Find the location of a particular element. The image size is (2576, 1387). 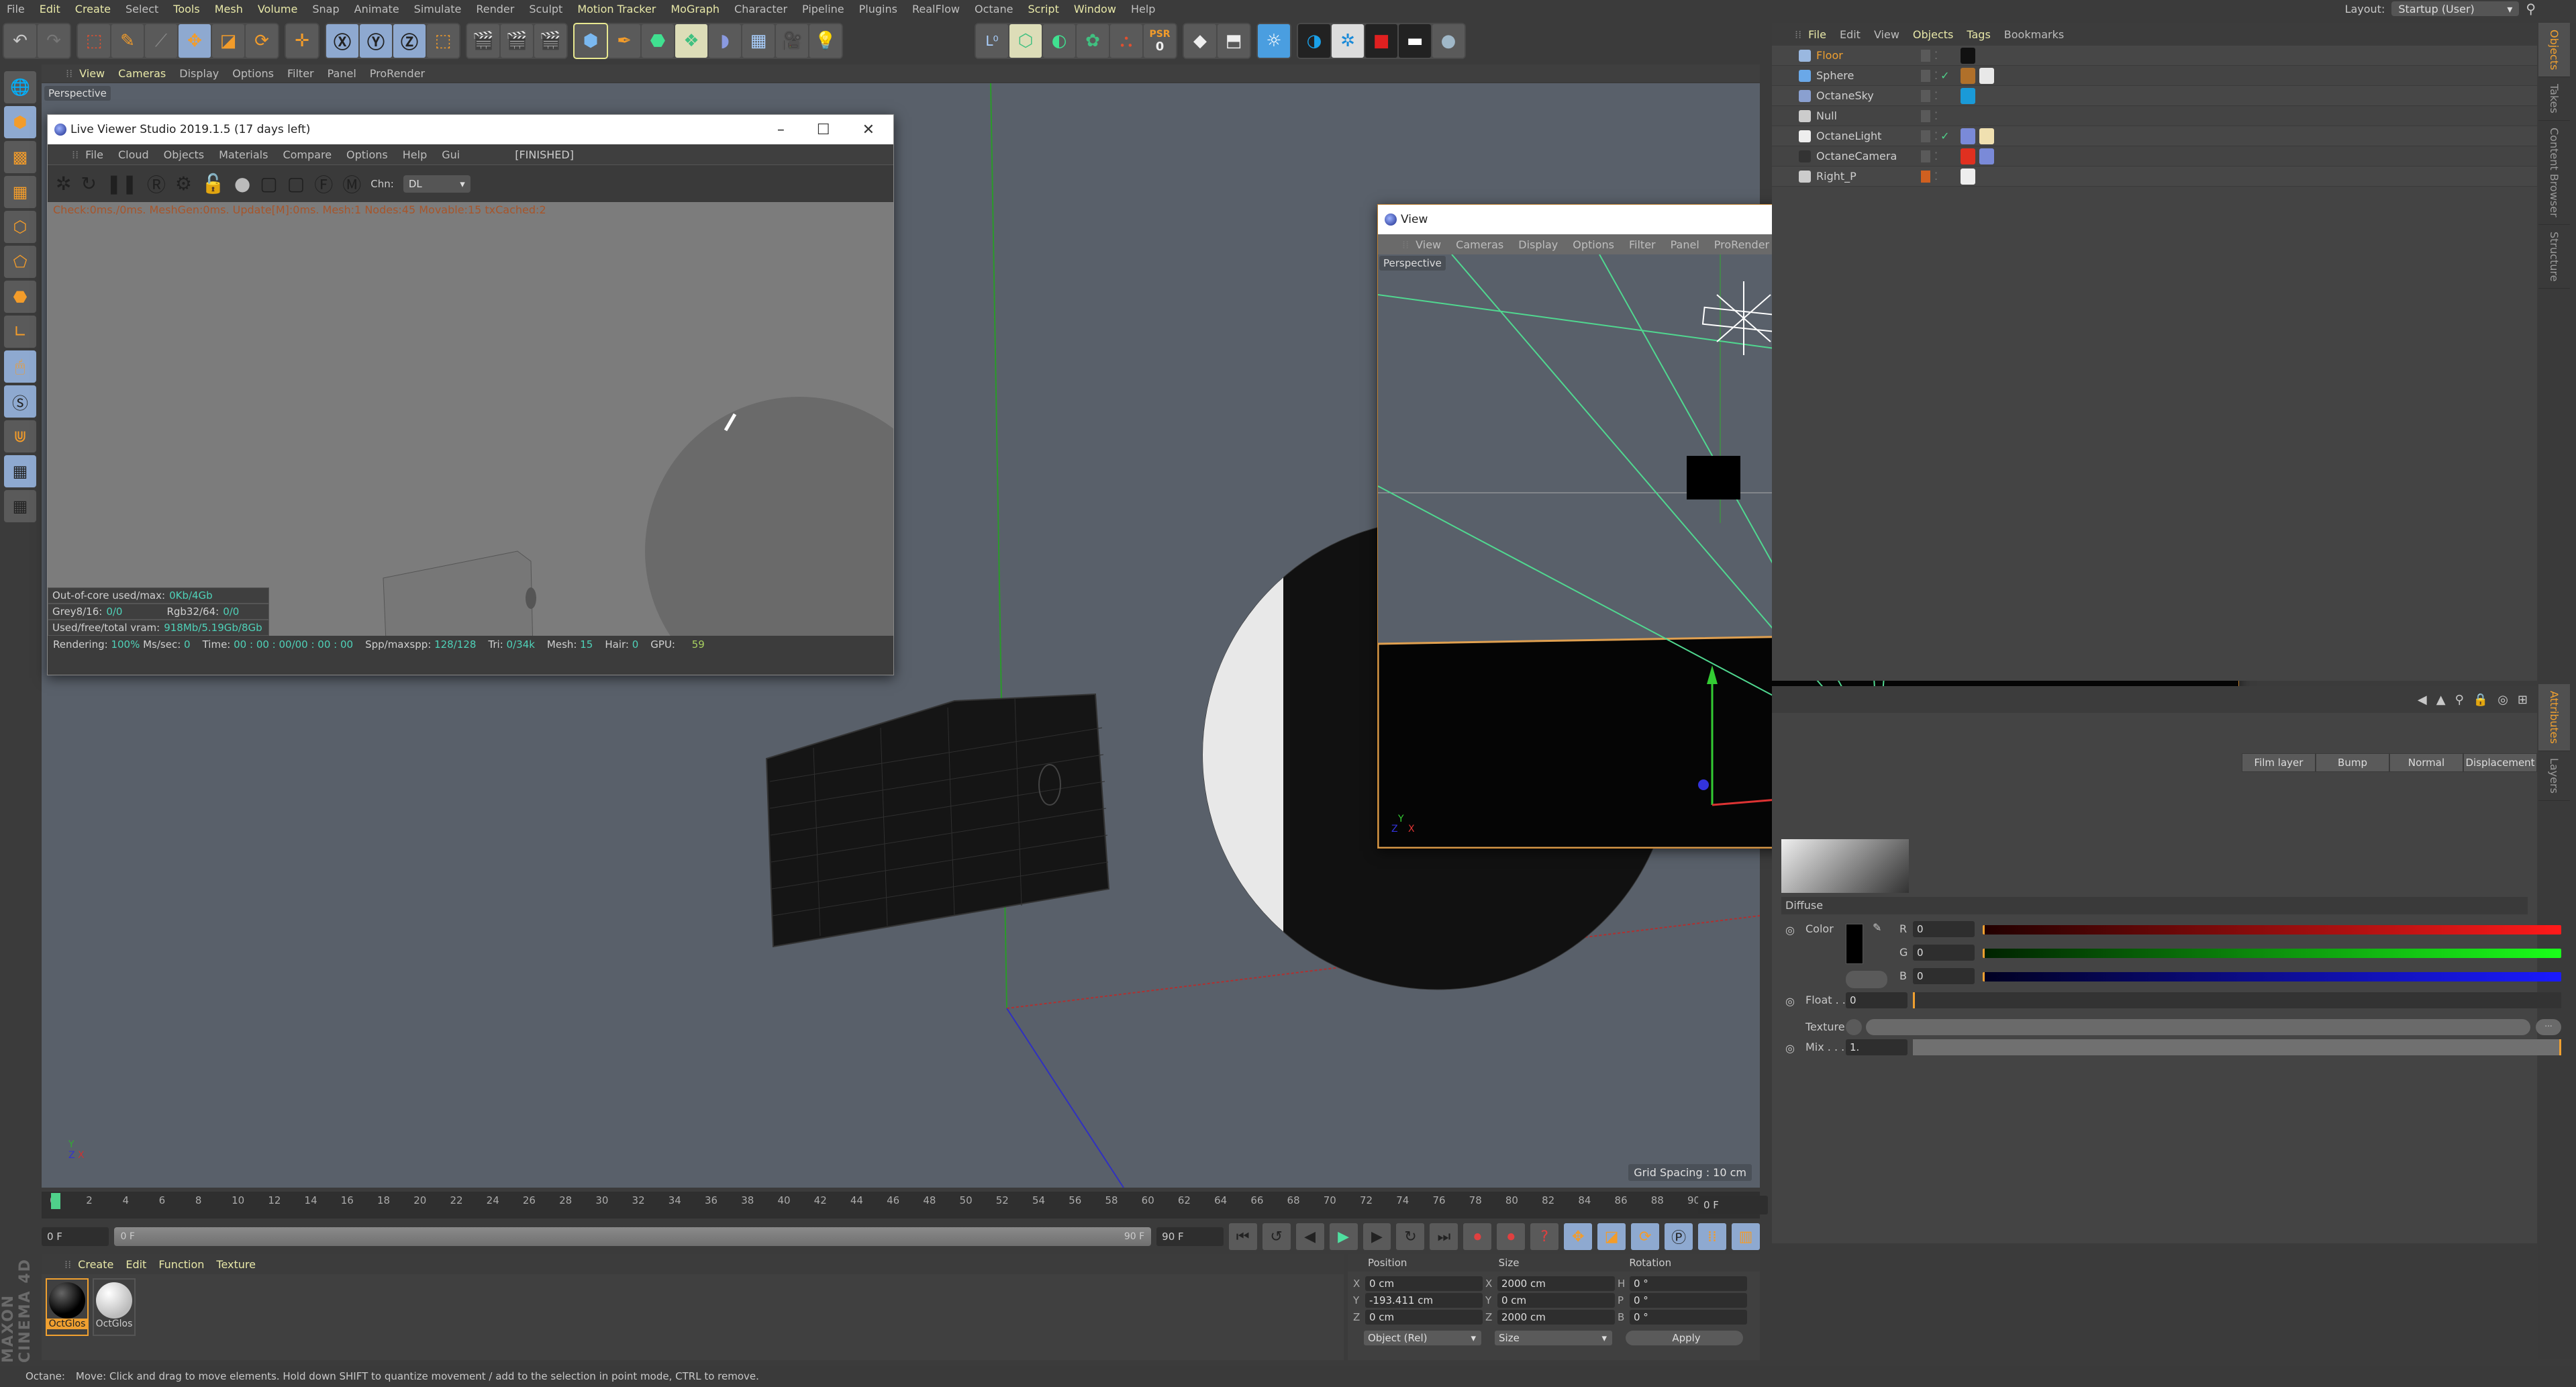

lock-workplane-icon: ▦ is located at coordinates (20, 471).